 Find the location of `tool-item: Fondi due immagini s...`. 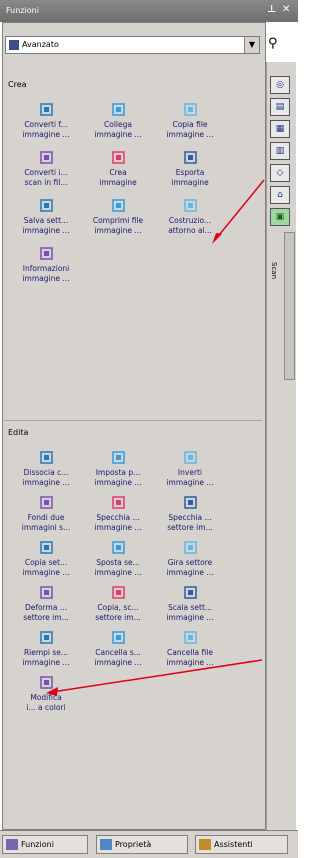

tool-item: Fondi due immagini s... is located at coordinates (46, 514).